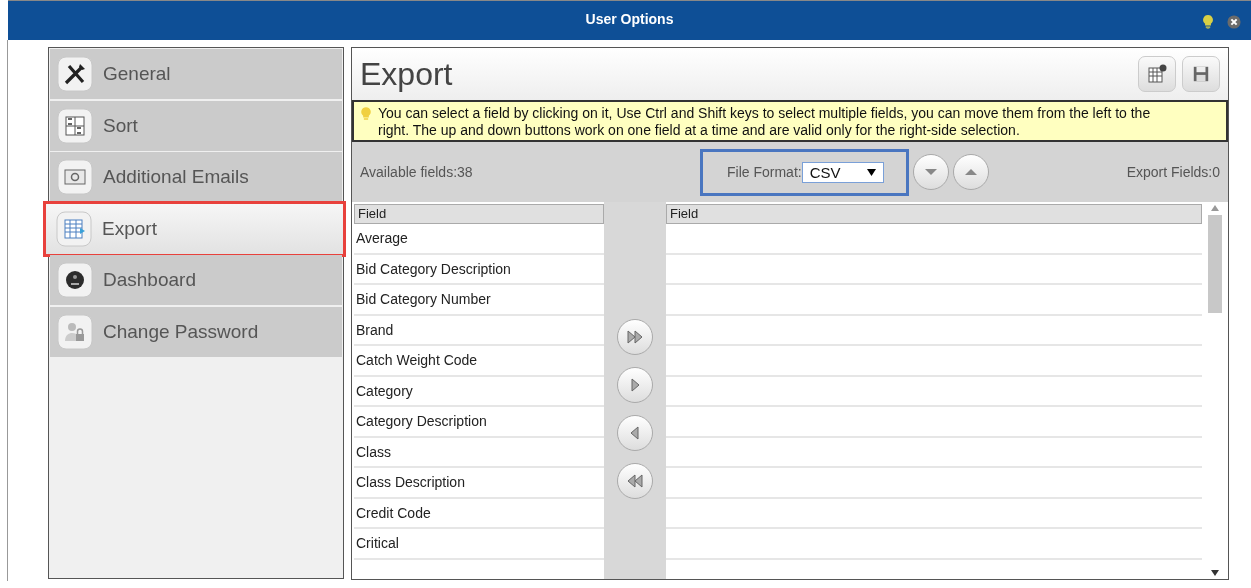  What do you see at coordinates (765, 122) in the screenshot?
I see `hint-text: You can select a field by clicking on it, Use Ctrl and Shift keys to select multiple fields, you can move them from the left to the right. The up and down buttons work on one field at a time and are valid only for the right-side selection.` at bounding box center [765, 122].